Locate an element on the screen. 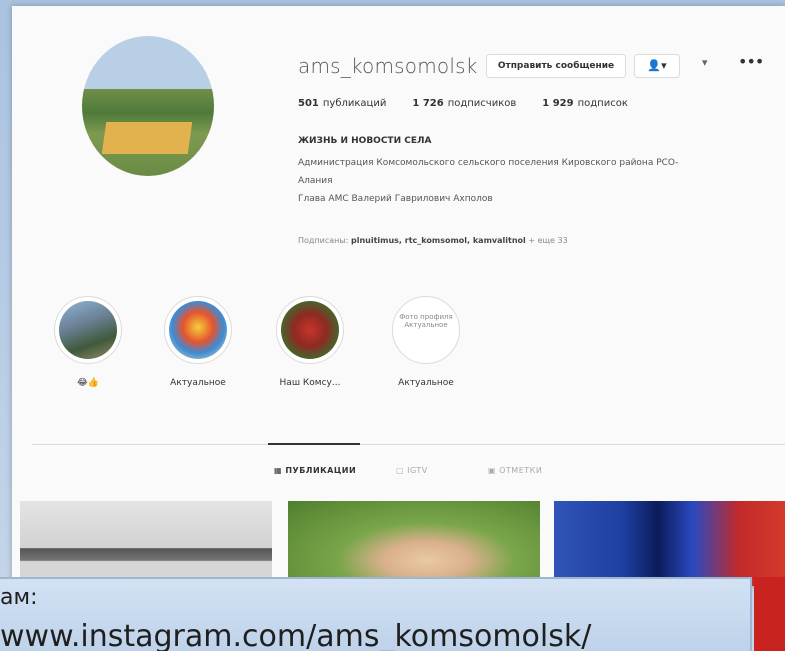  grid-icon: ▦ is located at coordinates (280, 470).